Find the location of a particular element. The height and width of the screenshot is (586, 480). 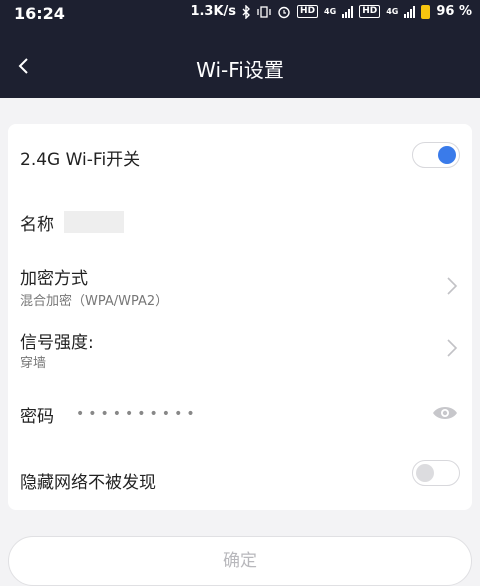

network-type-1: 4G is located at coordinates (330, 11).